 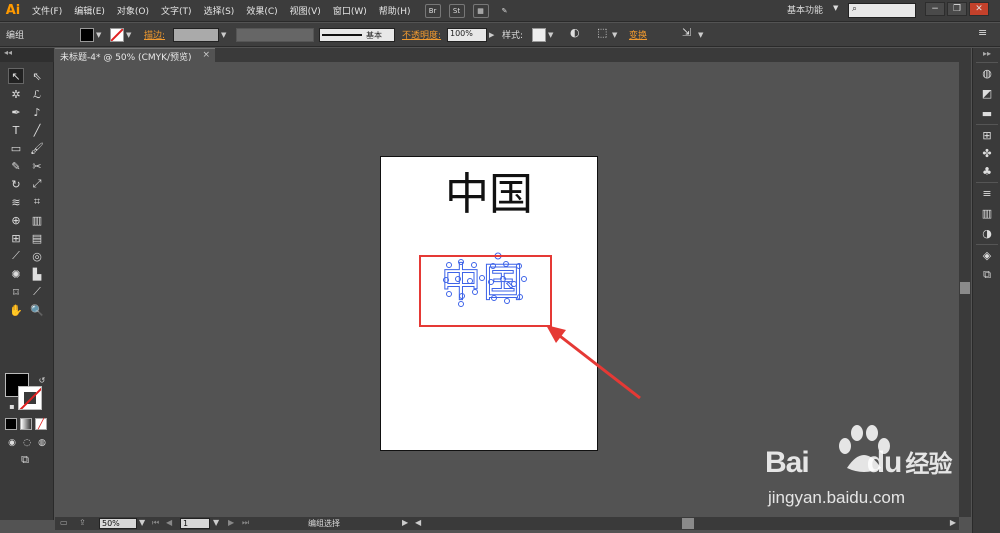 I want to click on pencil-tool-icon: ✎, so click(x=16, y=166).